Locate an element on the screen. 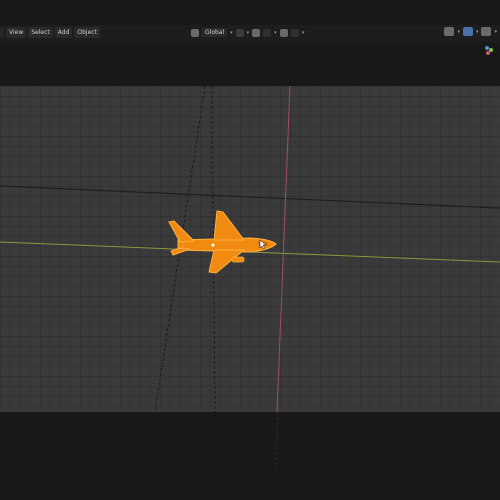  gizmo-toggle-icon is located at coordinates (467, 31).